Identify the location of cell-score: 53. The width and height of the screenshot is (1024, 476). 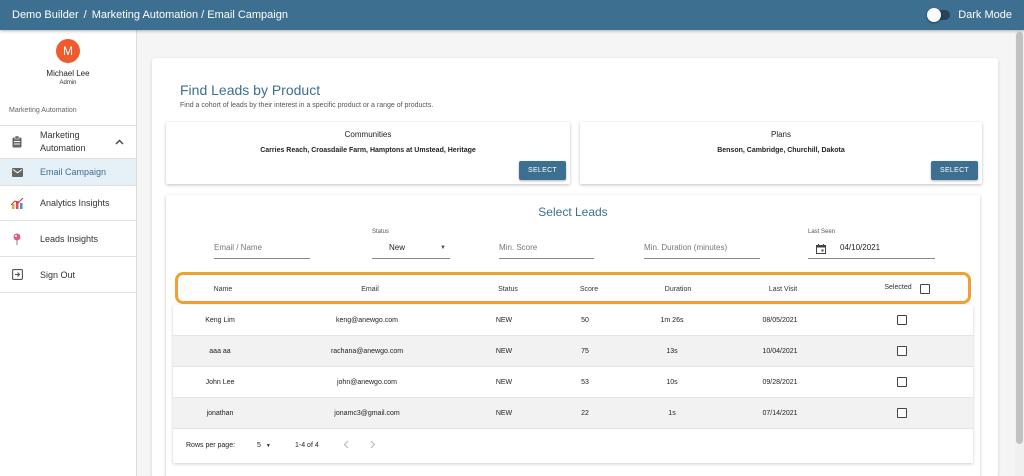
(585, 382).